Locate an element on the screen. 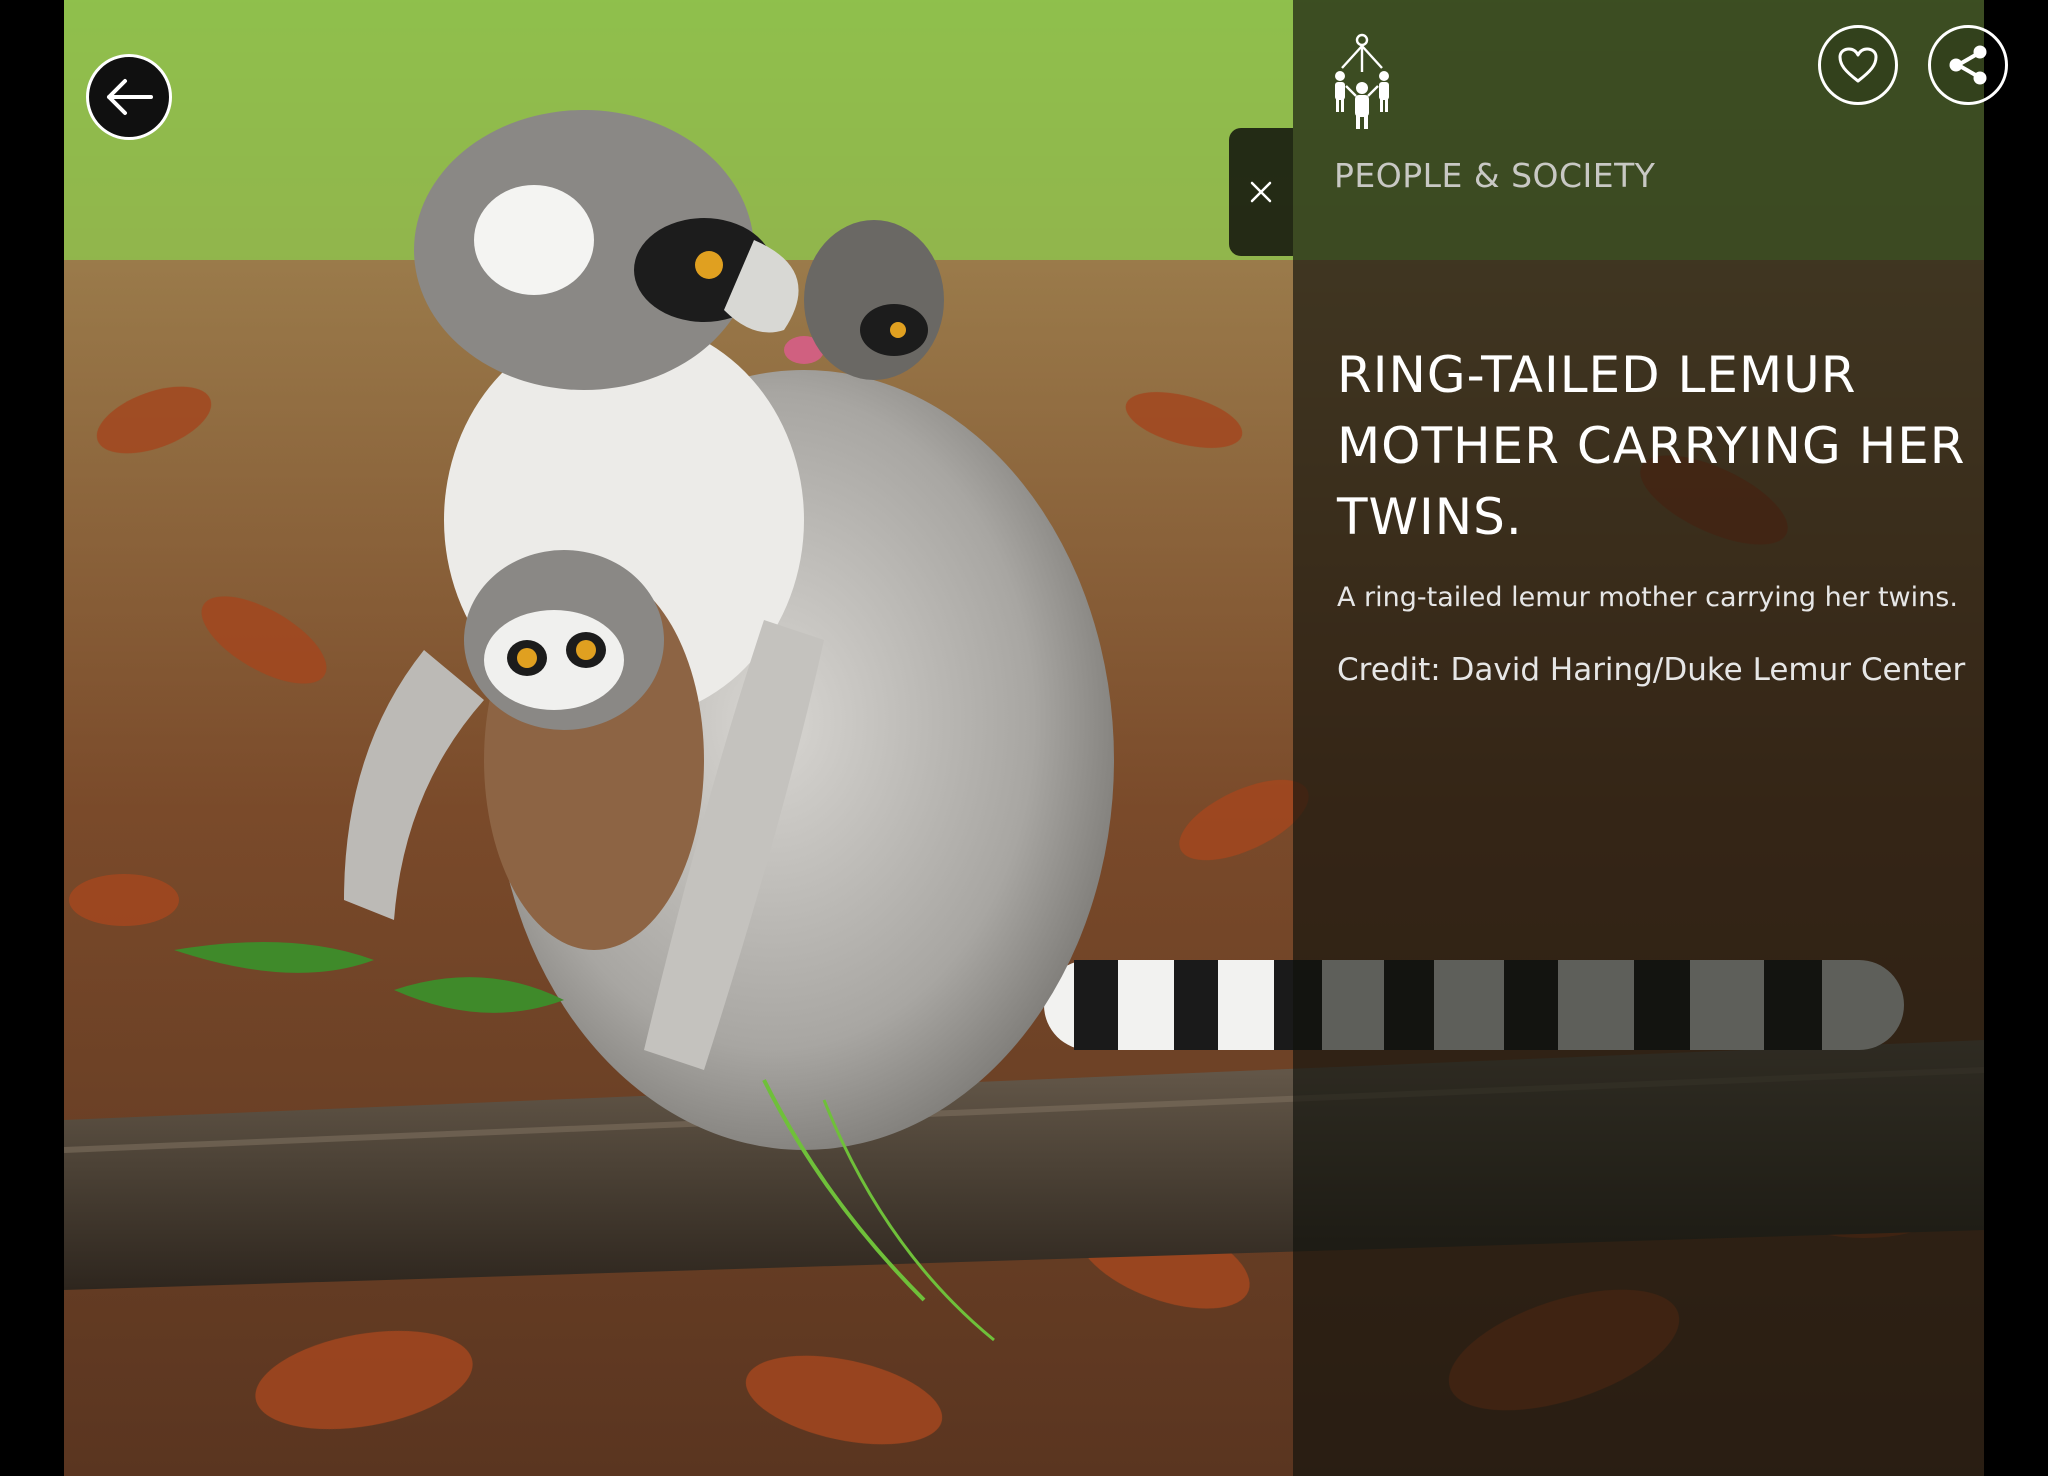 The height and width of the screenshot is (1476, 2048). arrow-left-icon is located at coordinates (130, 97).